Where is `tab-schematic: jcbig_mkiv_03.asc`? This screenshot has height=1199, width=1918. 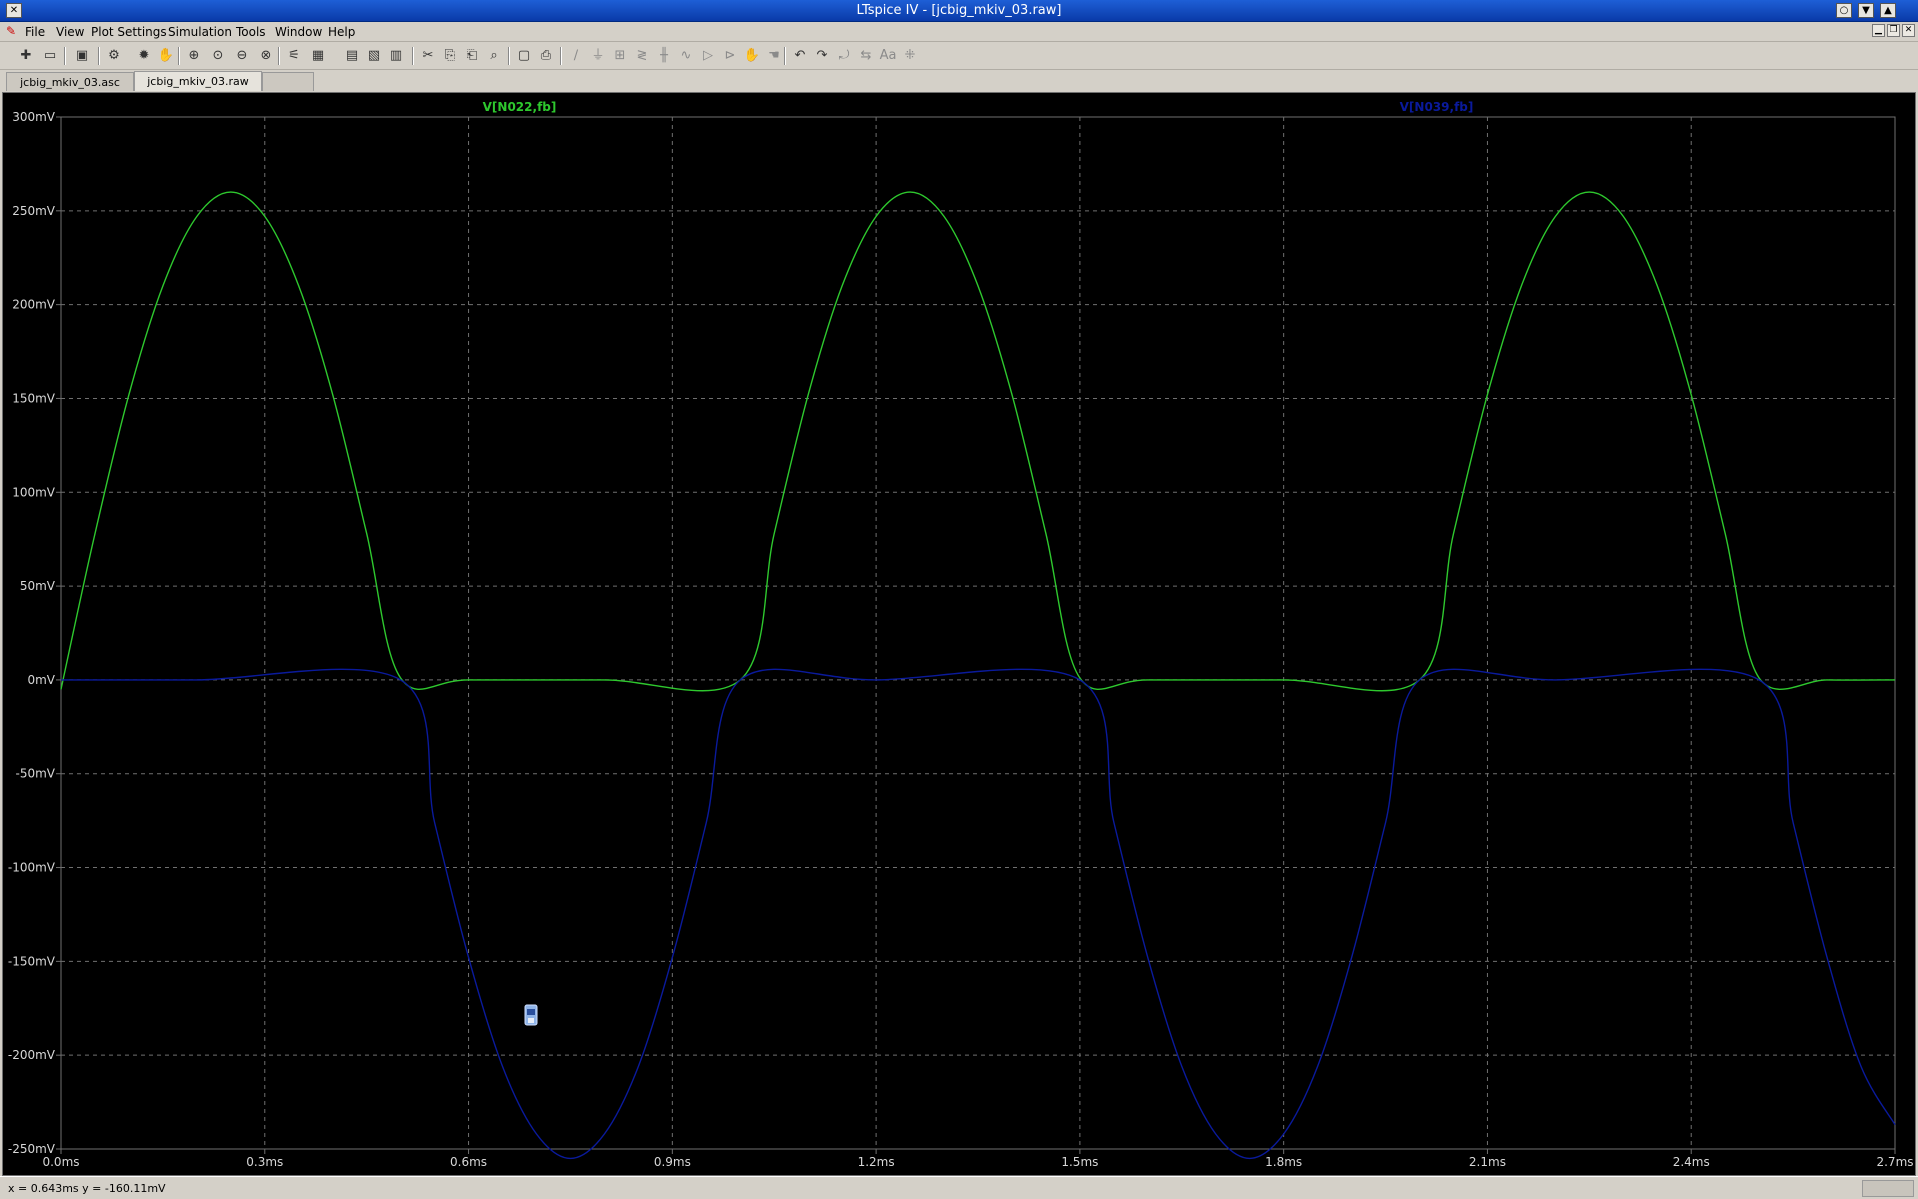
tab-schematic: jcbig_mkiv_03.asc is located at coordinates (70, 81).